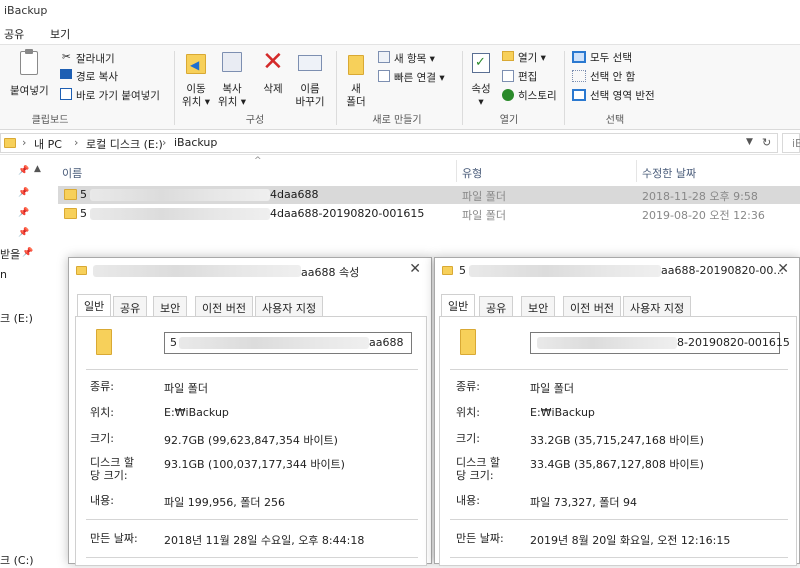 Image resolution: width=800 pixels, height=568 pixels. Describe the element at coordinates (10, 254) in the screenshot. I see `nav-downloads: 받을` at that location.